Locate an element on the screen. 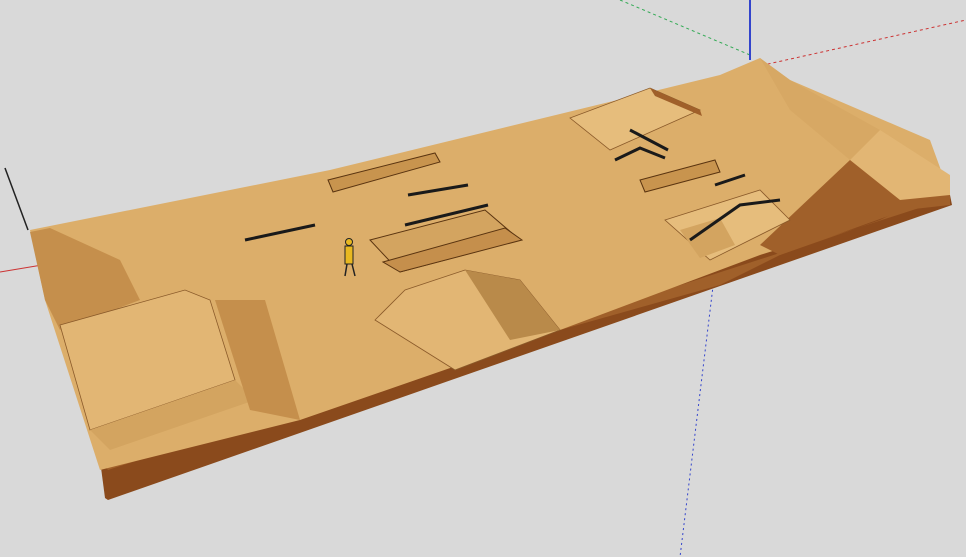 This screenshot has width=966, height=557. blue-axis-dotted is located at coordinates (697, 413).